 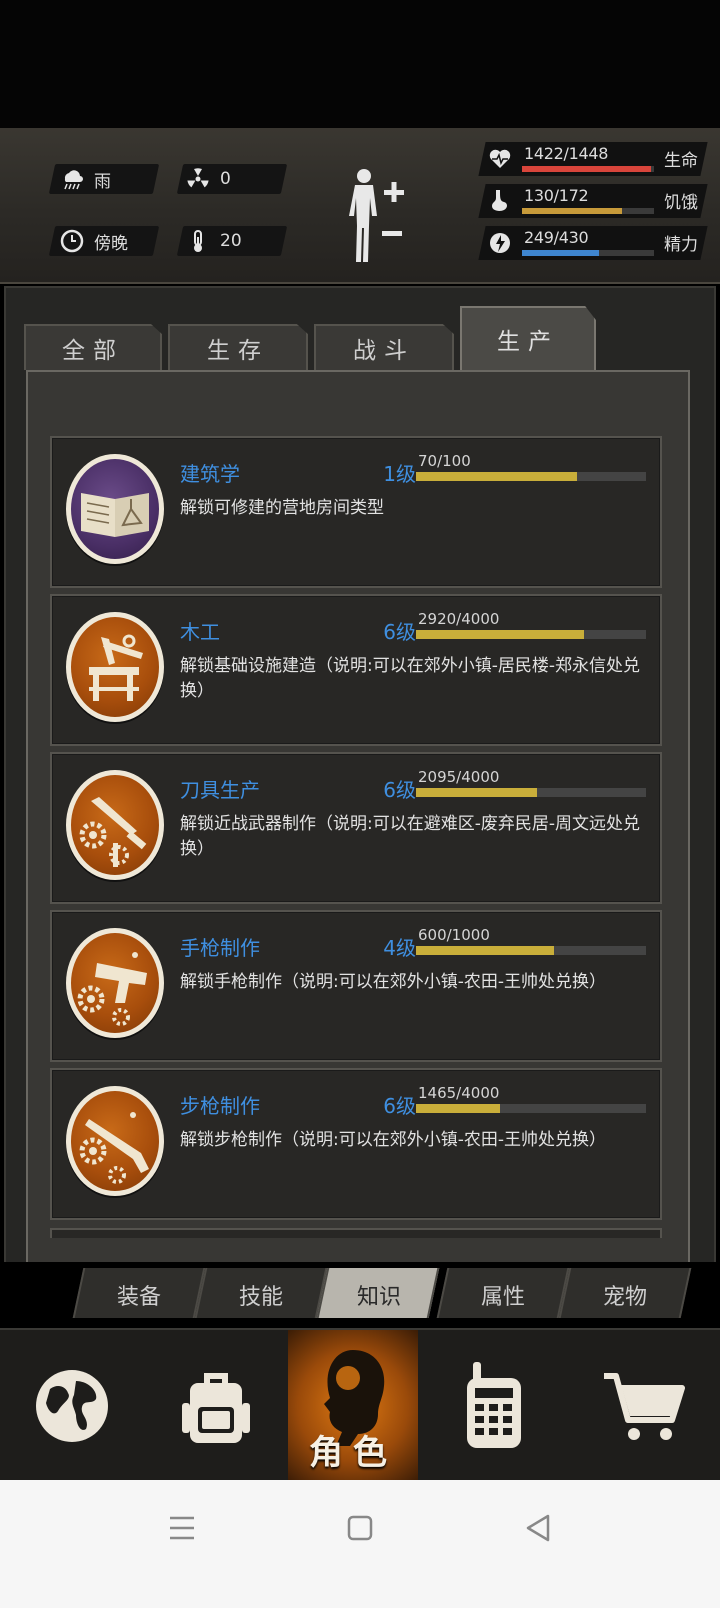 What do you see at coordinates (111, 243) in the screenshot?
I see `time-of-day-label: 傍晚` at bounding box center [111, 243].